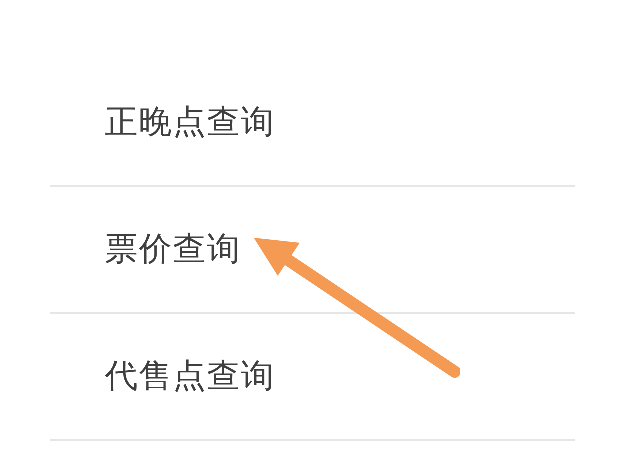 This screenshot has width=636, height=465. What do you see at coordinates (190, 122) in the screenshot?
I see `menu-item: 正晚点查询` at bounding box center [190, 122].